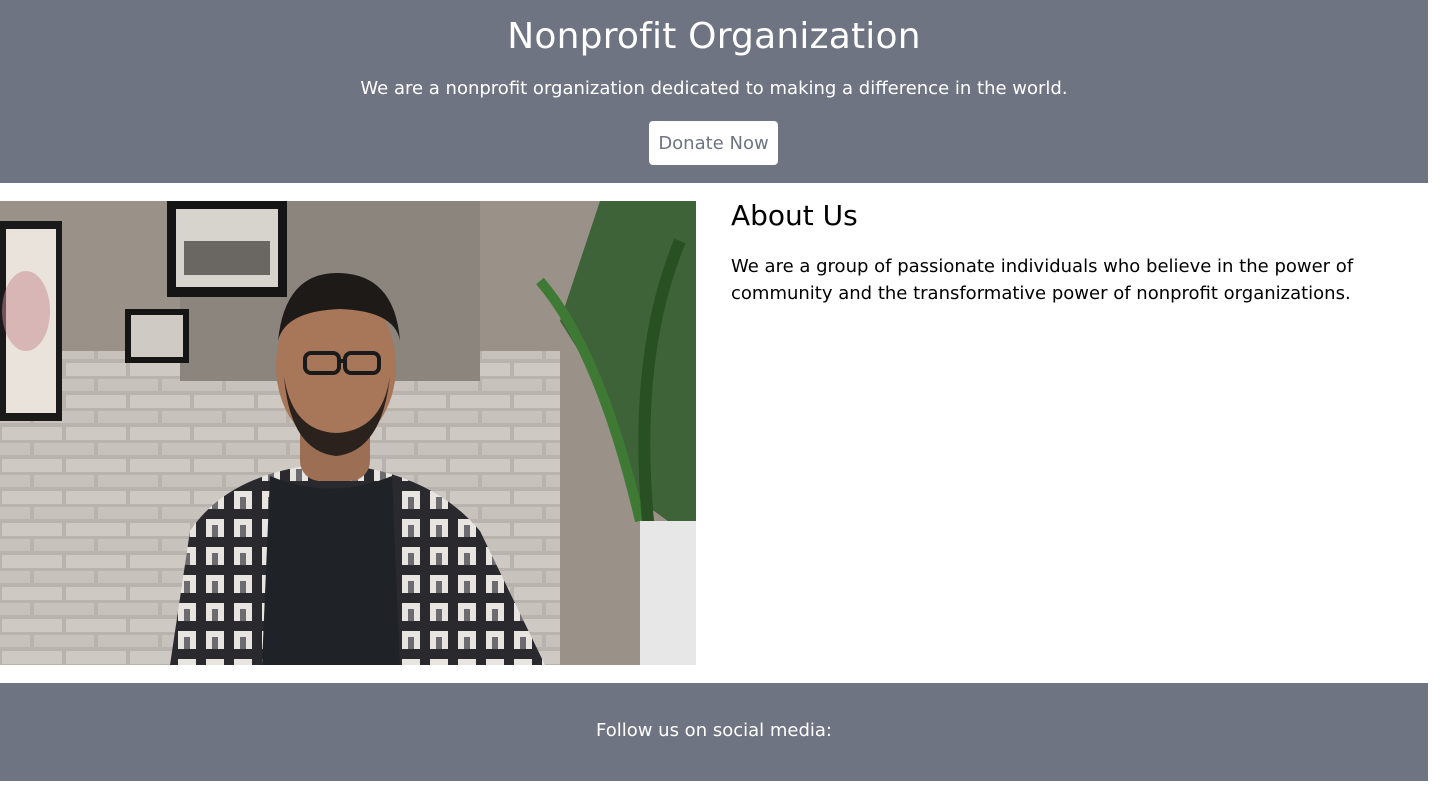 This screenshot has width=1445, height=803. I want to click on page-title: Nonprofit Organization, so click(714, 36).